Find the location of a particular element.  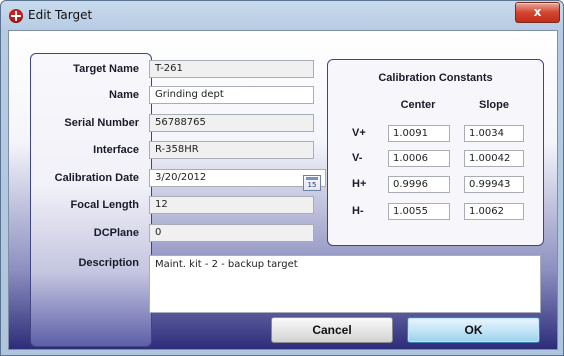

slope-column-header: Slope is located at coordinates (494, 105).